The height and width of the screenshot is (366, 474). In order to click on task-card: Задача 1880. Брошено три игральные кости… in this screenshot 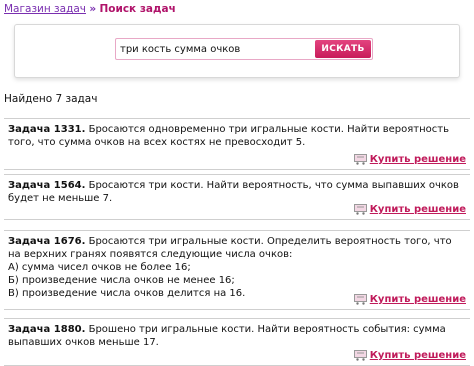, I will do `click(237, 342)`.